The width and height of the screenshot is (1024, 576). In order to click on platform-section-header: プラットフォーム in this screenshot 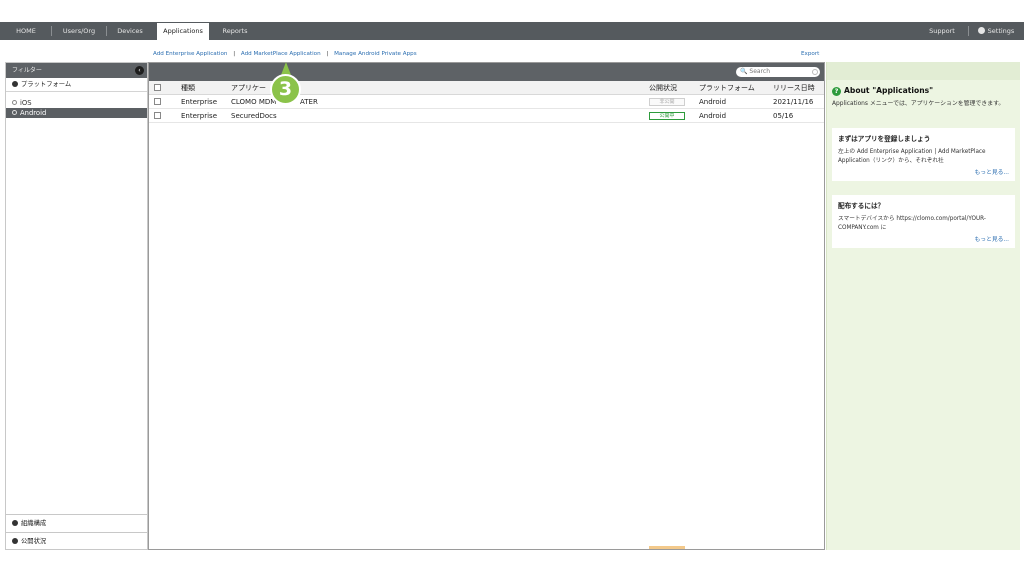, I will do `click(76, 85)`.